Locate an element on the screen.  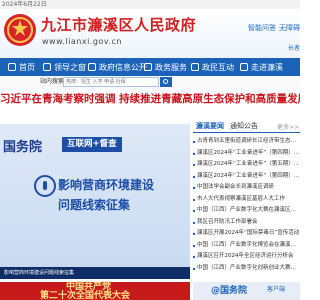
top-bar: 2024年6月22日 is located at coordinates (150, 4).